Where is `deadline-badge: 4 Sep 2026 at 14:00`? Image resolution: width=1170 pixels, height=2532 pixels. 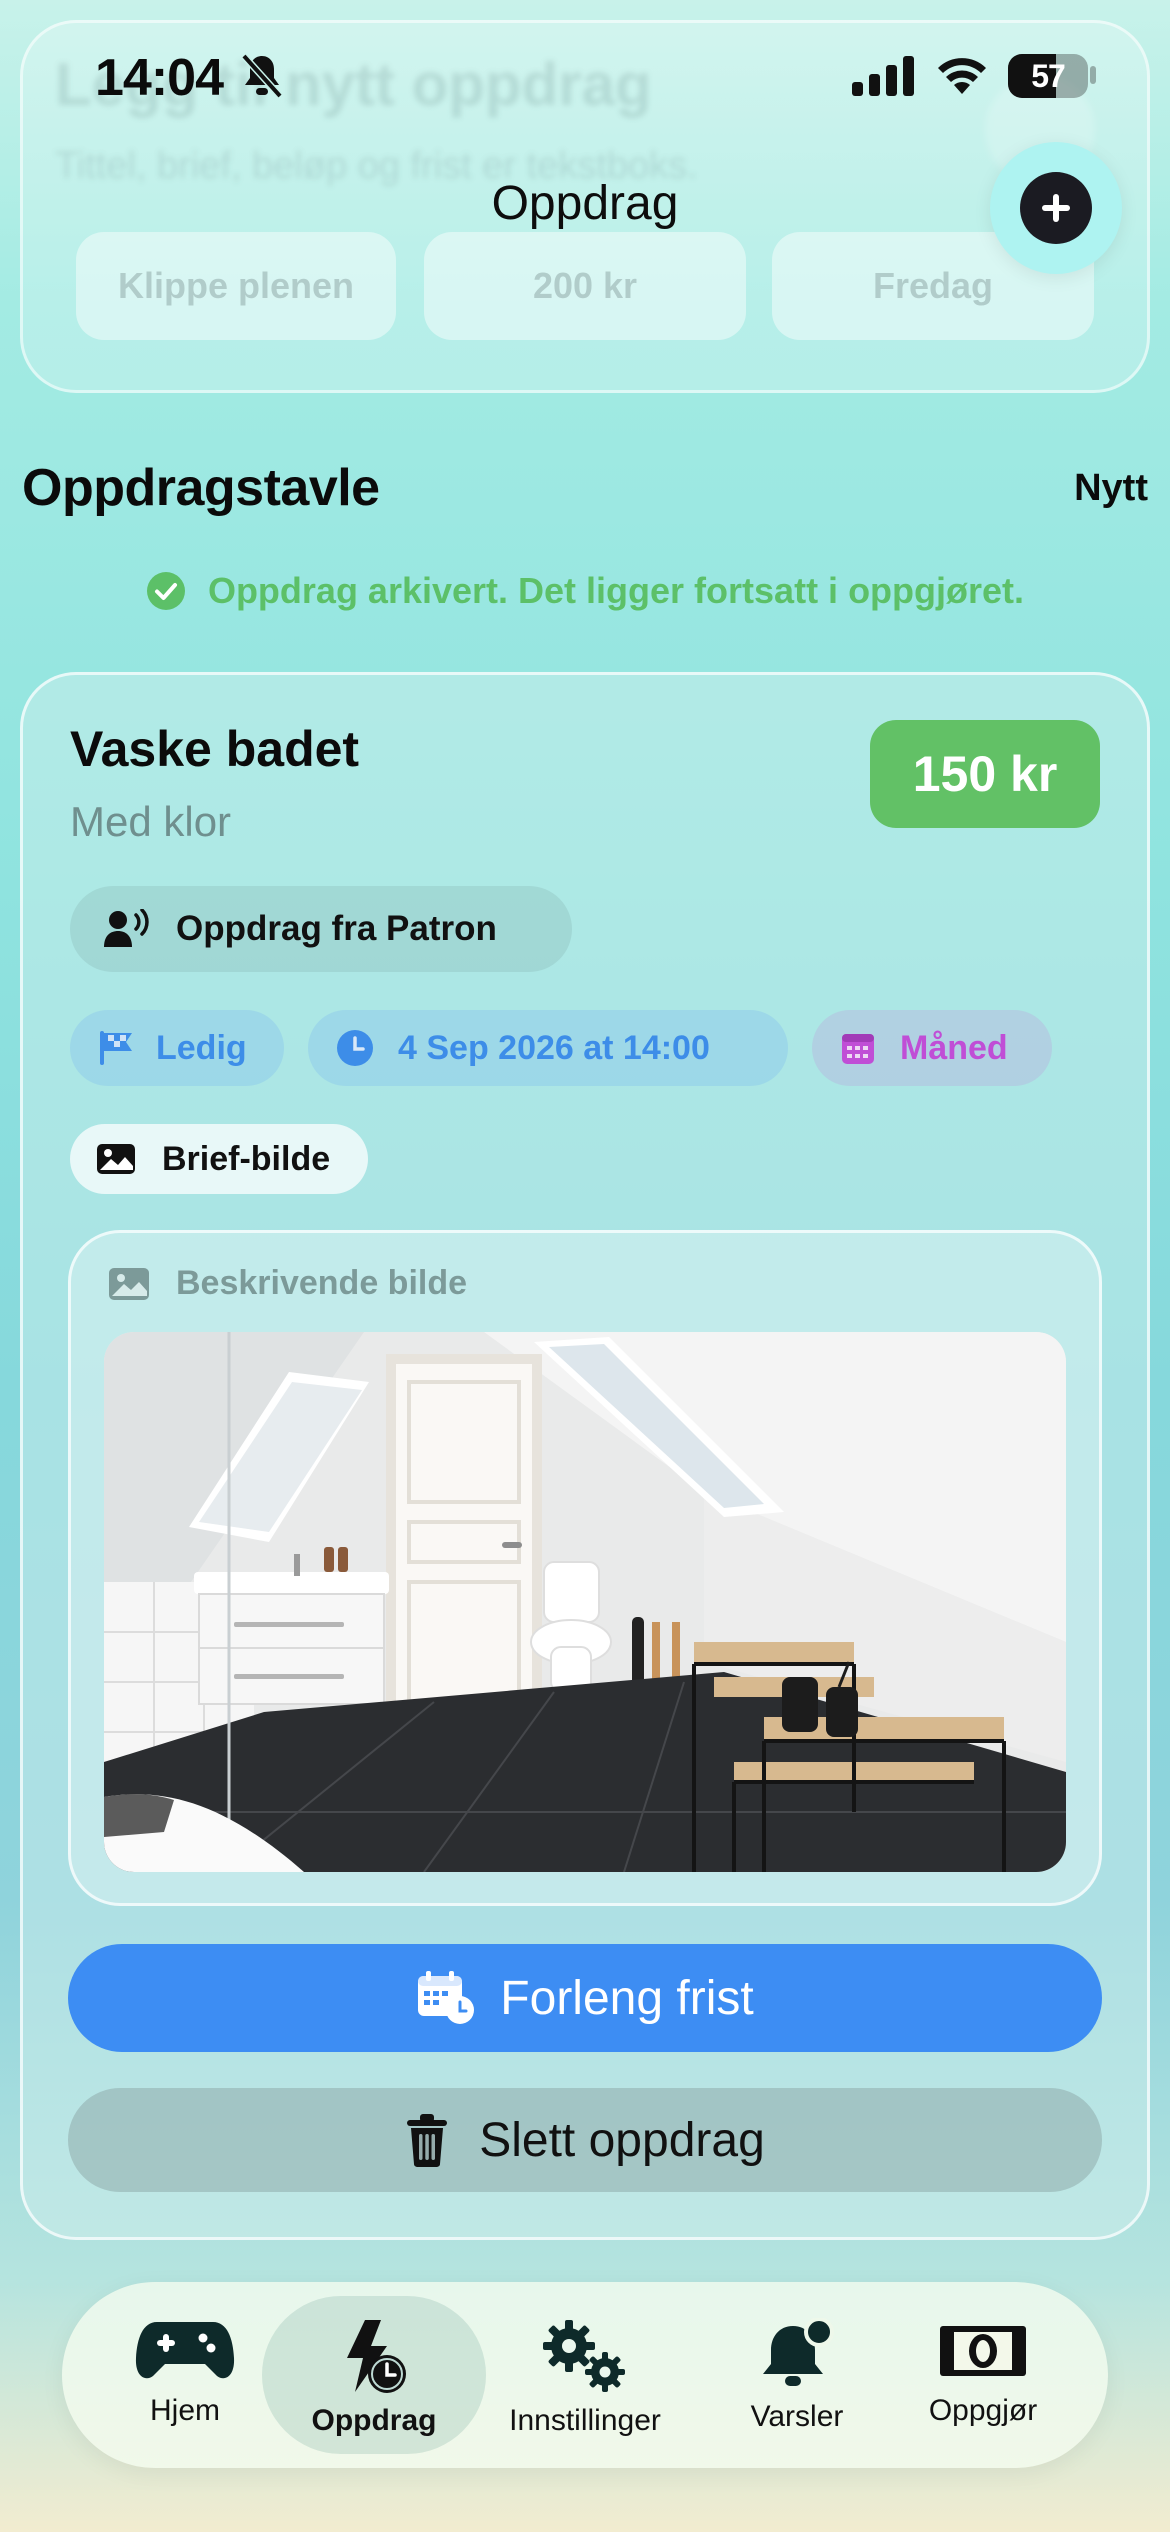
deadline-badge: 4 Sep 2026 at 14:00 is located at coordinates (548, 1048).